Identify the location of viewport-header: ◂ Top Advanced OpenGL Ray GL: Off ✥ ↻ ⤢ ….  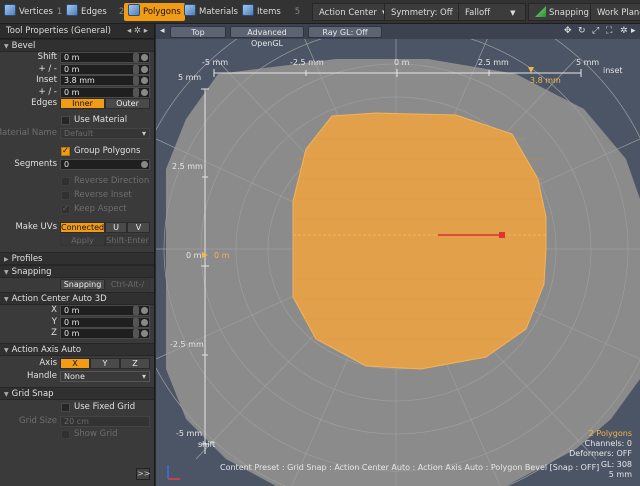
(398, 36).